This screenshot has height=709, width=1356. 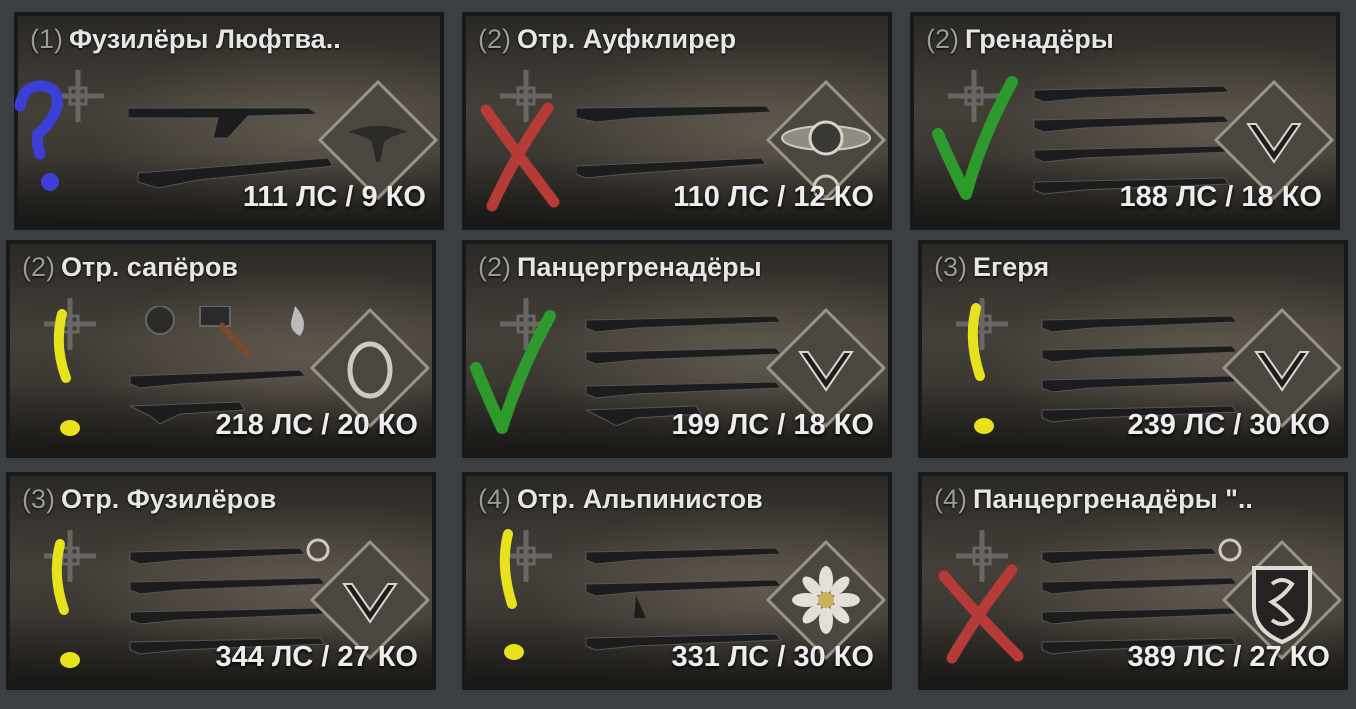 What do you see at coordinates (1228, 425) in the screenshot?
I see `squad-stats: 239 ЛС / 30 КО` at bounding box center [1228, 425].